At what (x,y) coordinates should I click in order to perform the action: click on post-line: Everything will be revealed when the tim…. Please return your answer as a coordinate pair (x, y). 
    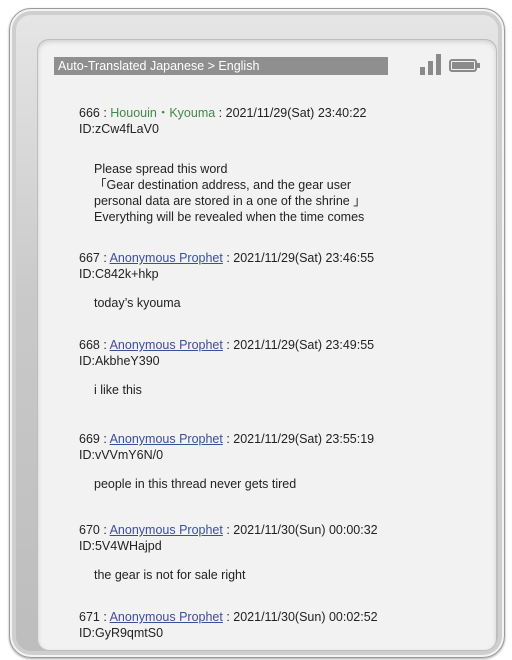
    Looking at the image, I should click on (229, 217).